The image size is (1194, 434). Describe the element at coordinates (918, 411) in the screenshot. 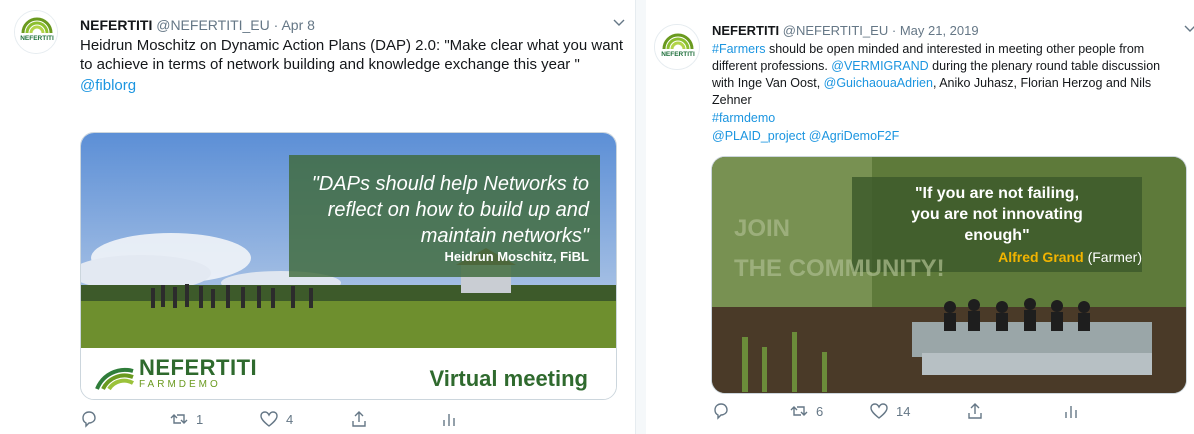

I see `like-button: 14` at that location.